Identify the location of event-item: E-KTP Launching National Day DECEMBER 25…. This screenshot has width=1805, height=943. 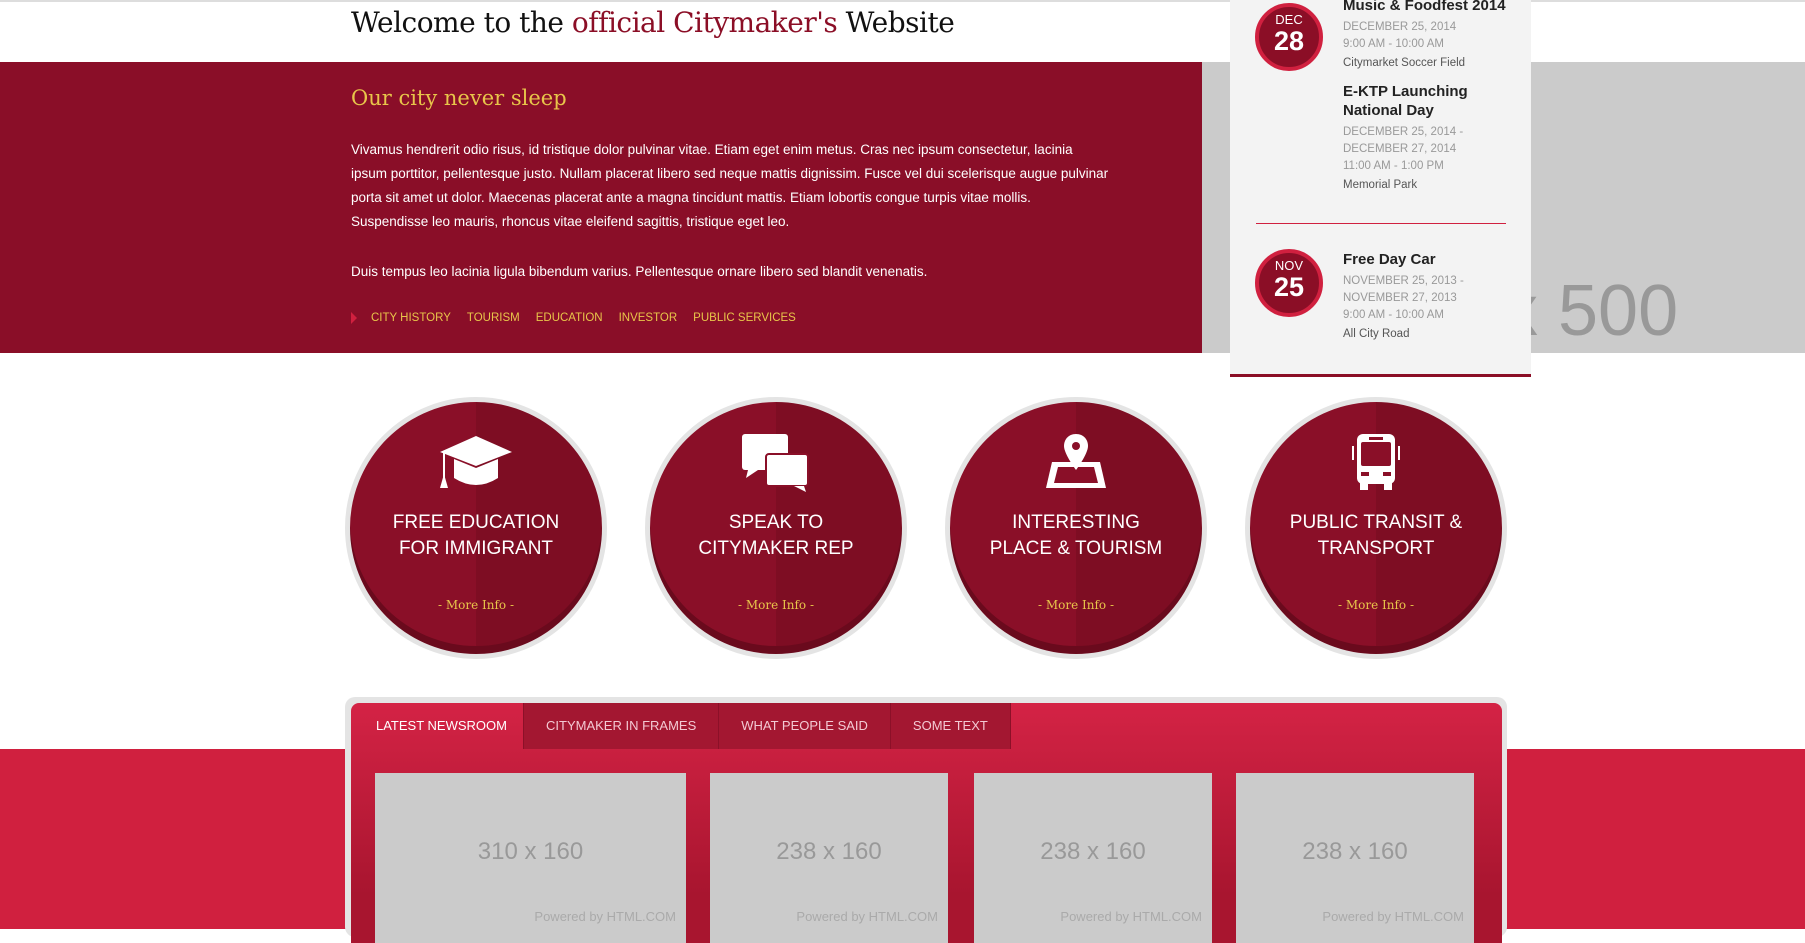
(1433, 138).